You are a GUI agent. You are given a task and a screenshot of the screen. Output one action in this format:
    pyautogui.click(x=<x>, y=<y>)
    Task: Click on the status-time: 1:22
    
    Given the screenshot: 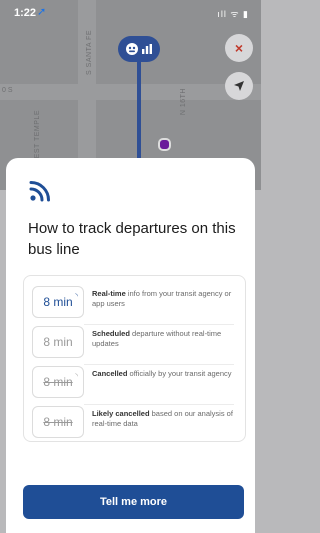 What is the action you would take?
    pyautogui.click(x=25, y=13)
    